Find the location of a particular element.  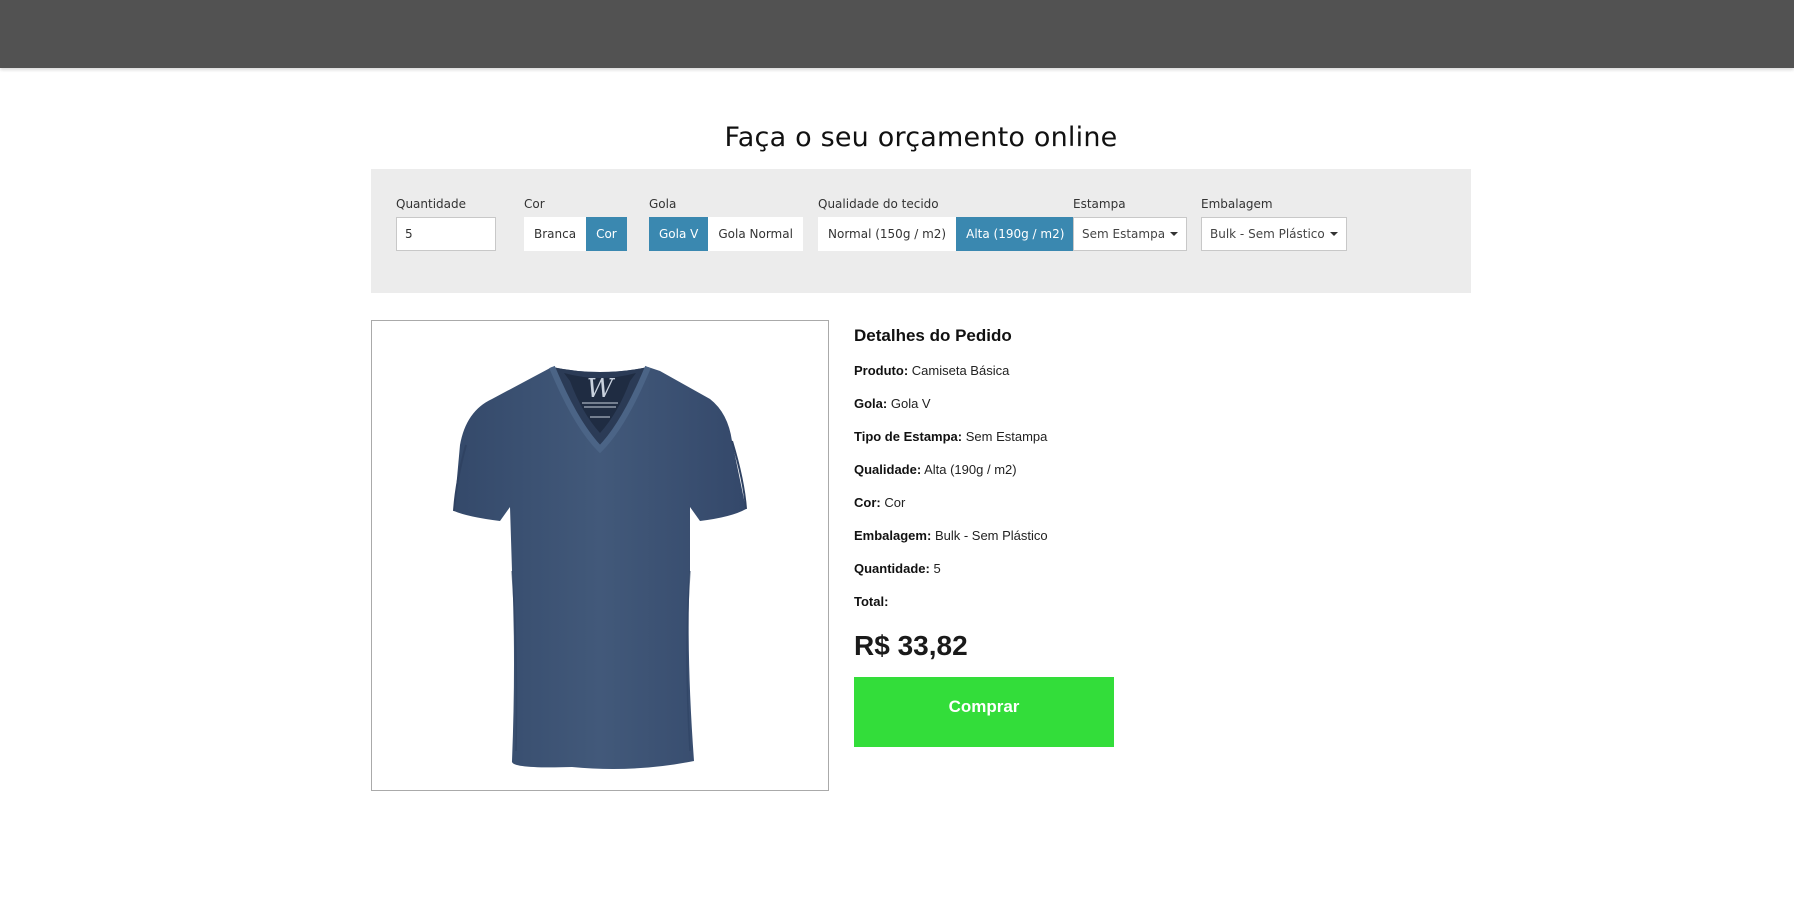

detail-row-color: Cor is located at coordinates (1054, 511).